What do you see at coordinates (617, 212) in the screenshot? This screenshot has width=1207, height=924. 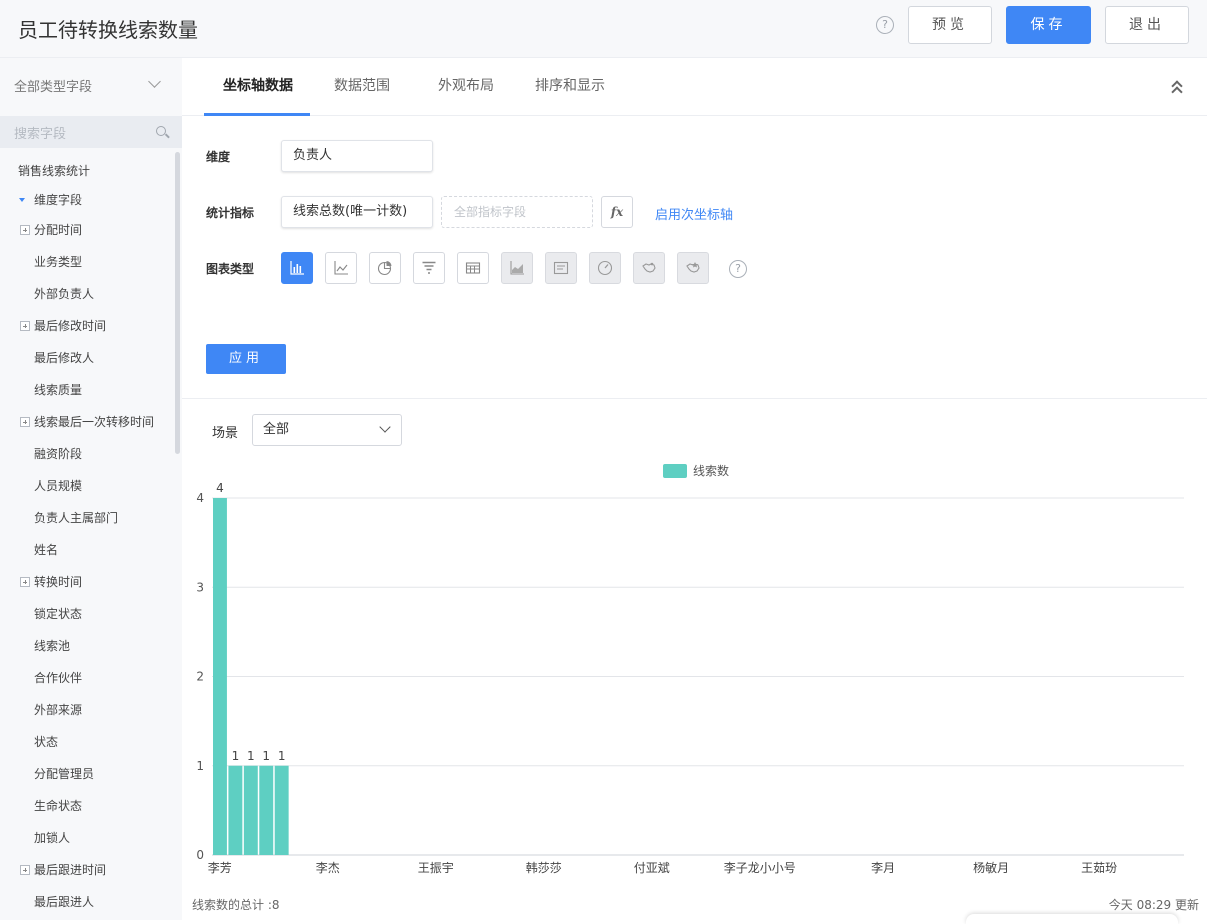 I see `formula-button: fx` at bounding box center [617, 212].